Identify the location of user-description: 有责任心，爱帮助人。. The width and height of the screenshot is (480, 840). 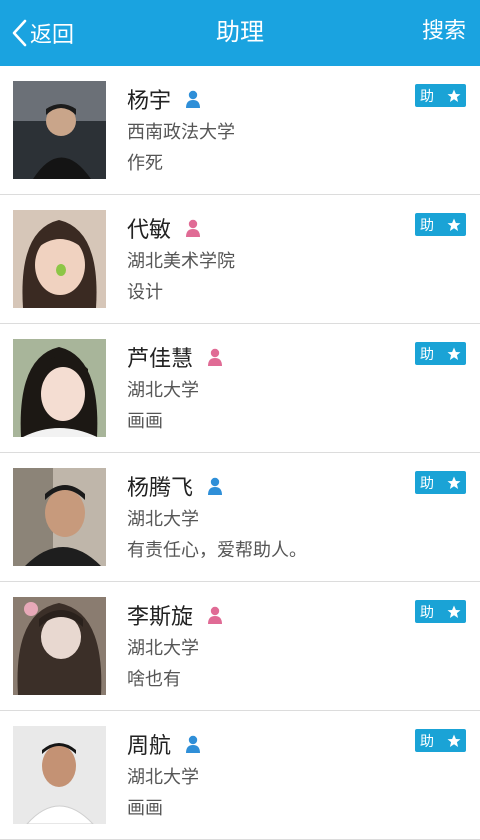
(217, 550).